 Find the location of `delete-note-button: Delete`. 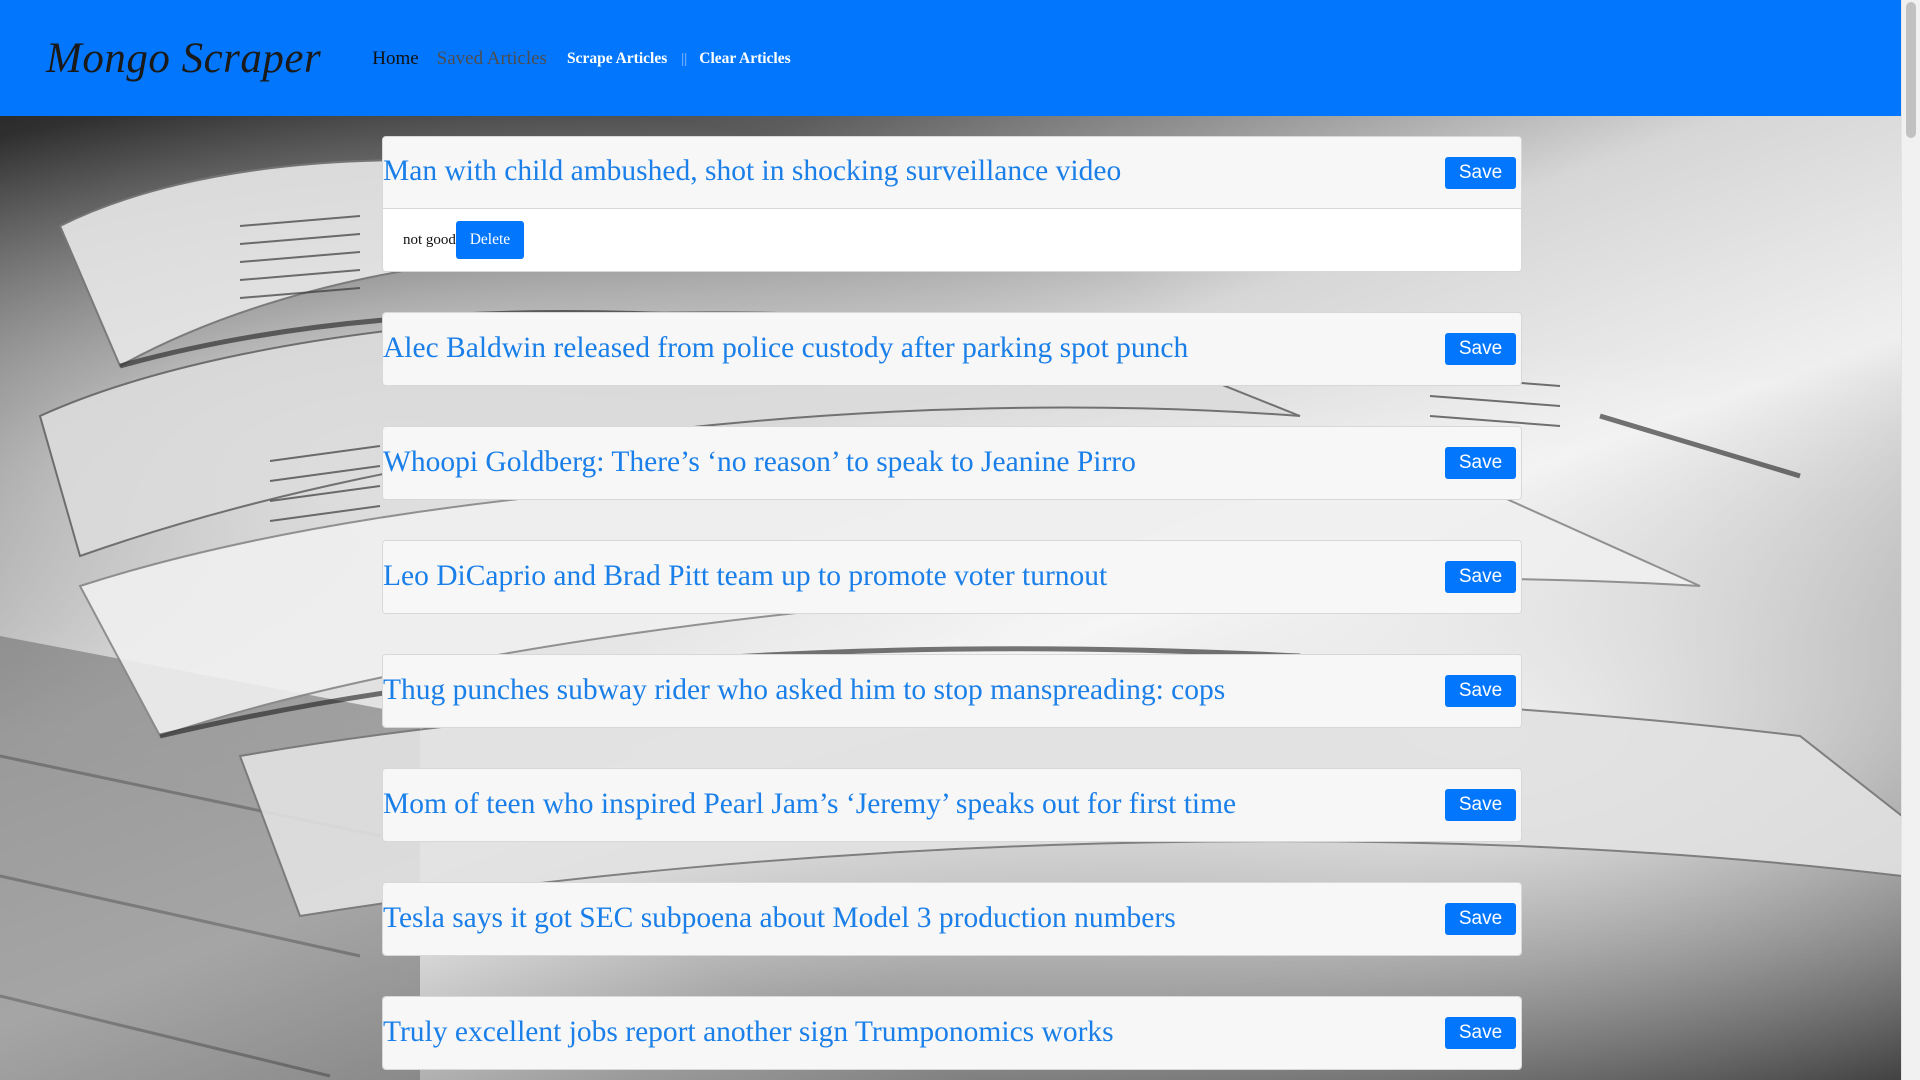

delete-note-button: Delete is located at coordinates (489, 240).